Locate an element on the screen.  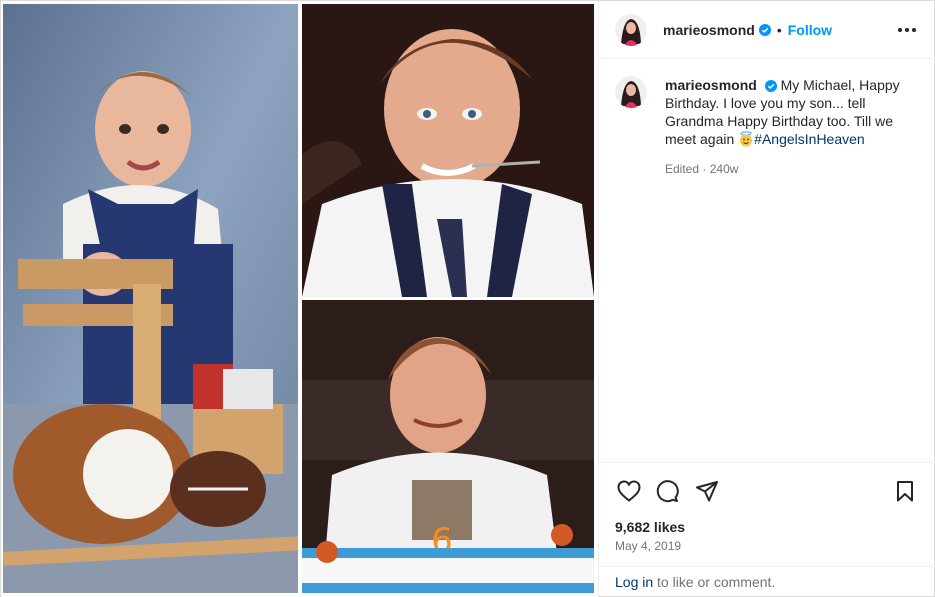
more-options-icon is located at coordinates (907, 30).